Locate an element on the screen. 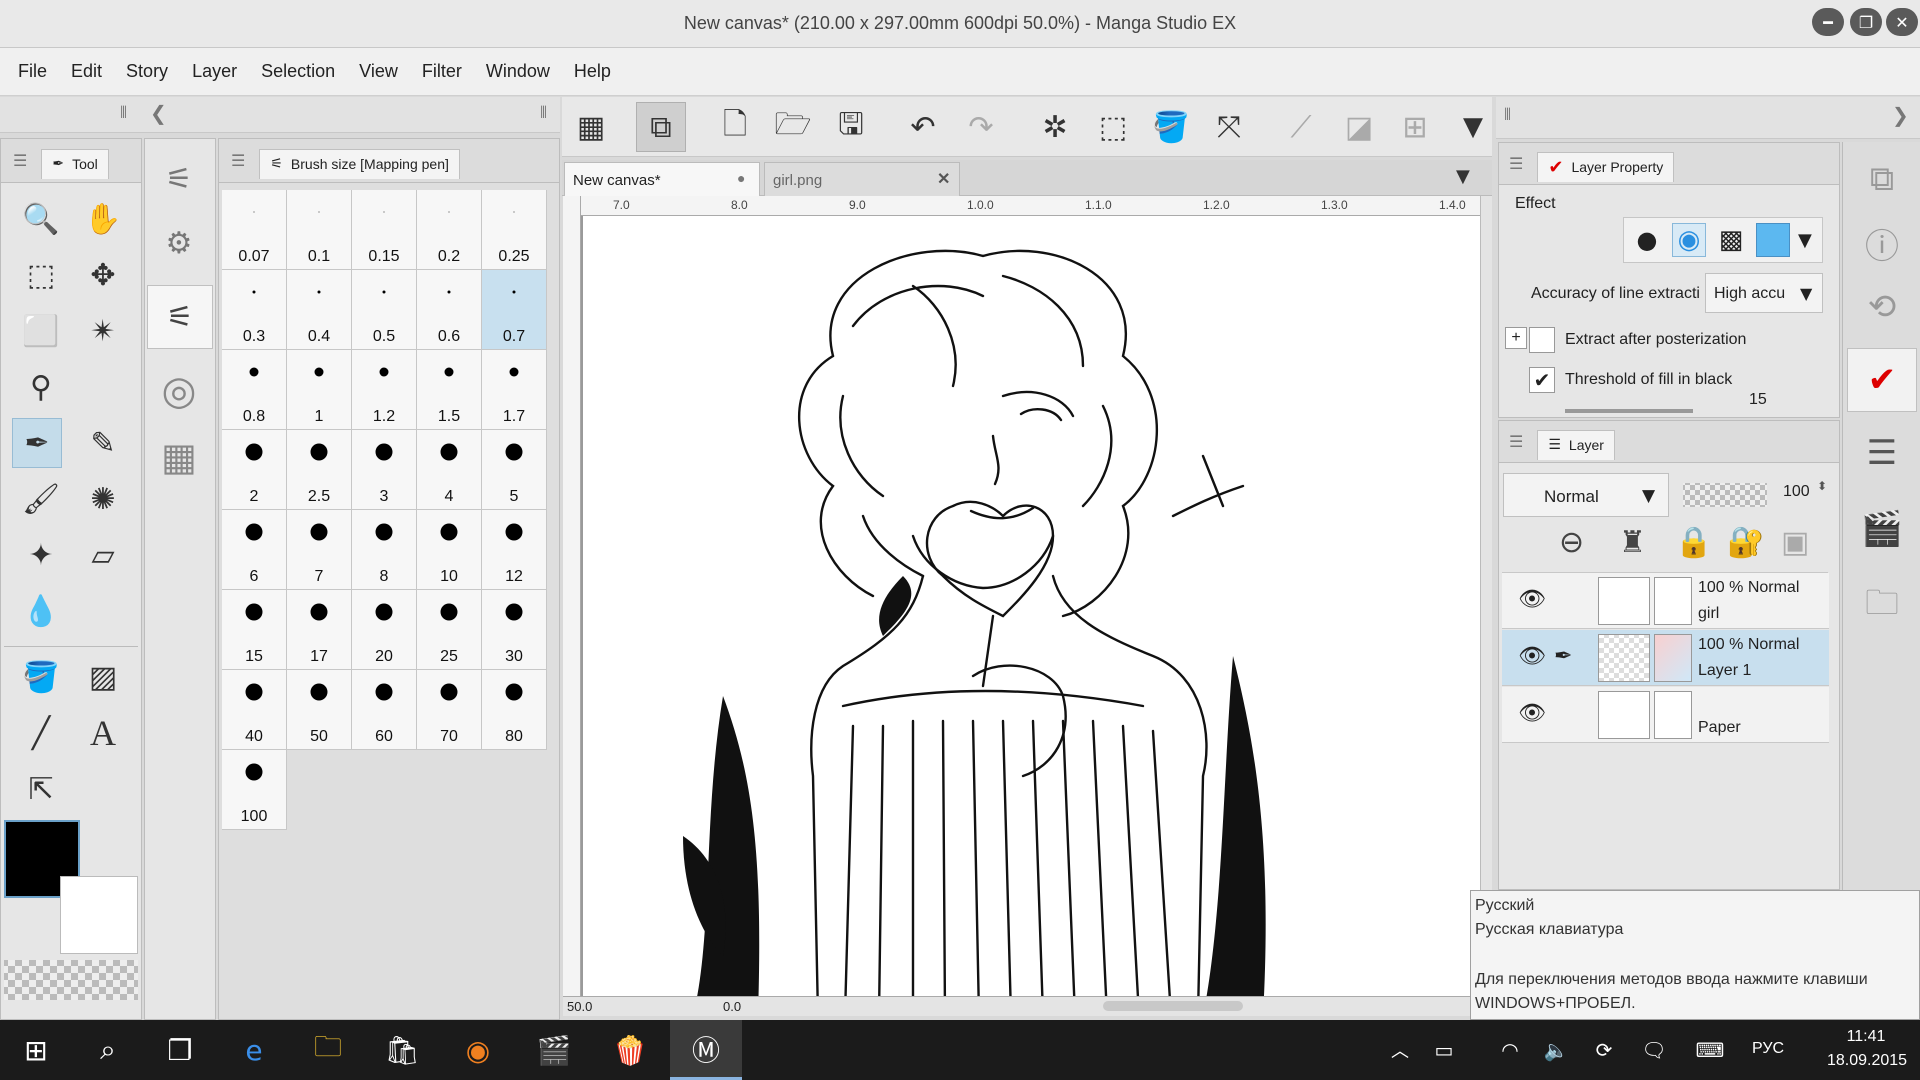  popcorn-icon: 🍿 is located at coordinates (630, 1050).